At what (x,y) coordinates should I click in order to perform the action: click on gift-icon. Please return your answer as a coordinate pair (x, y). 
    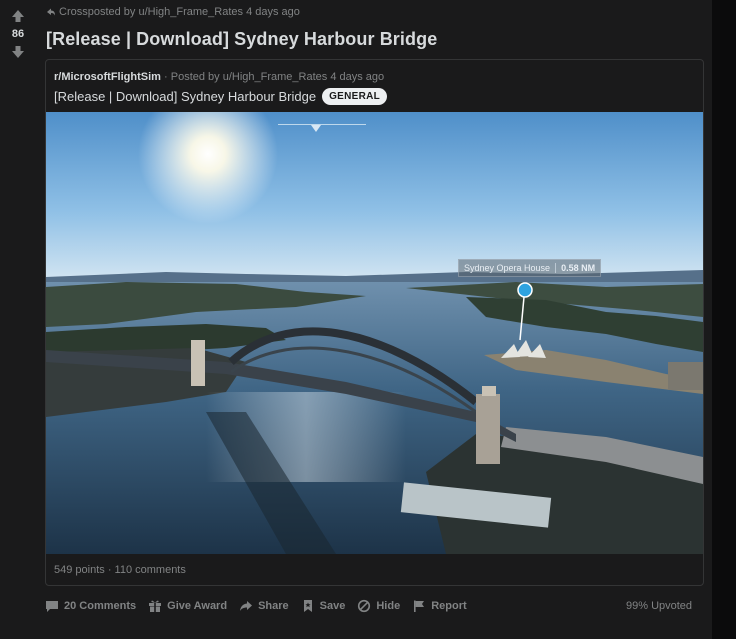
    Looking at the image, I should click on (155, 606).